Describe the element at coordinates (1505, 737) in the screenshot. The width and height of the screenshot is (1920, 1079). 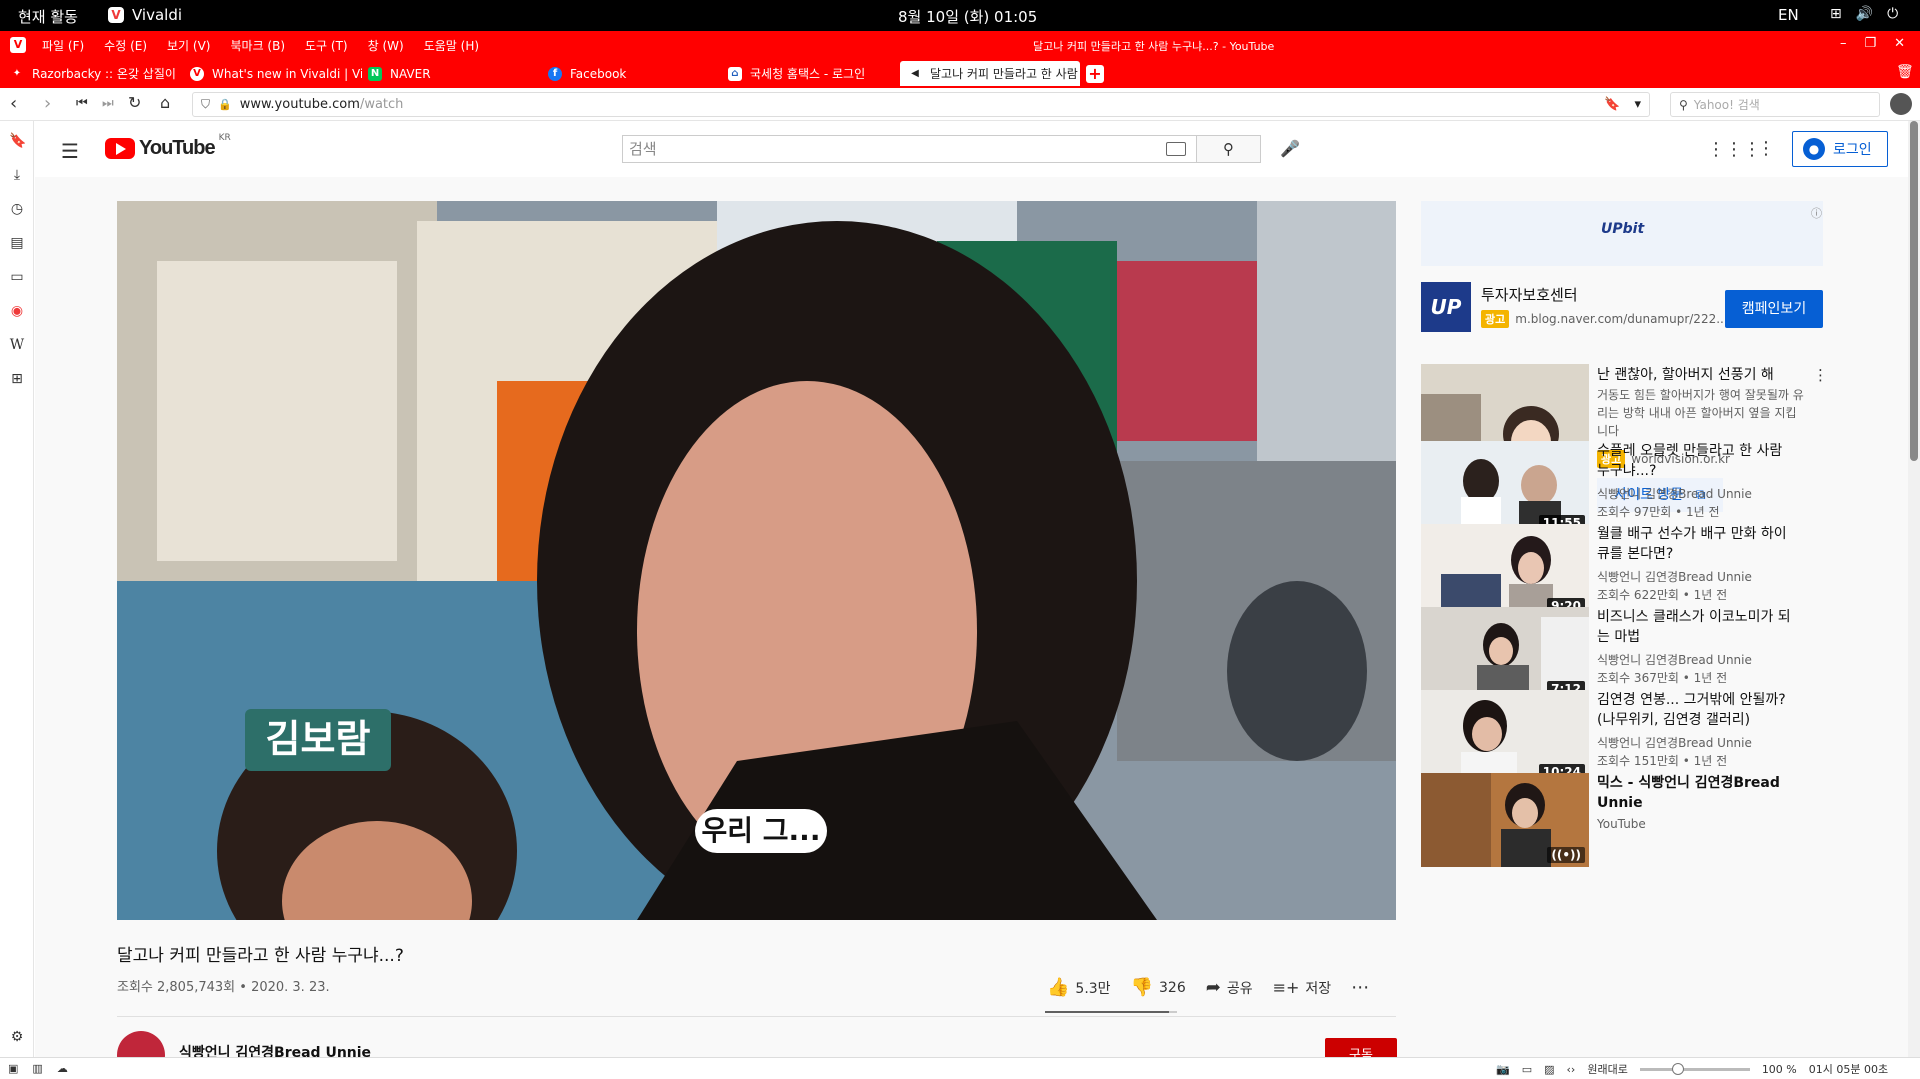
I see `video-thumbnail: 10:24` at that location.